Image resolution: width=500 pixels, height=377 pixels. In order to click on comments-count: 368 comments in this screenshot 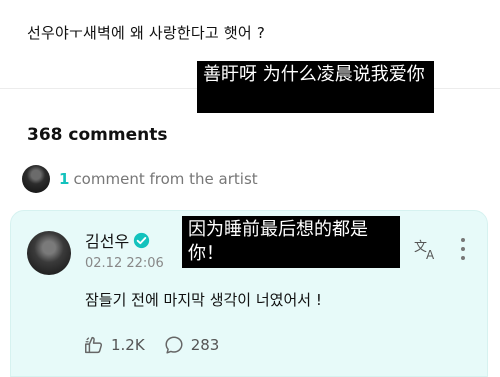, I will do `click(97, 135)`.